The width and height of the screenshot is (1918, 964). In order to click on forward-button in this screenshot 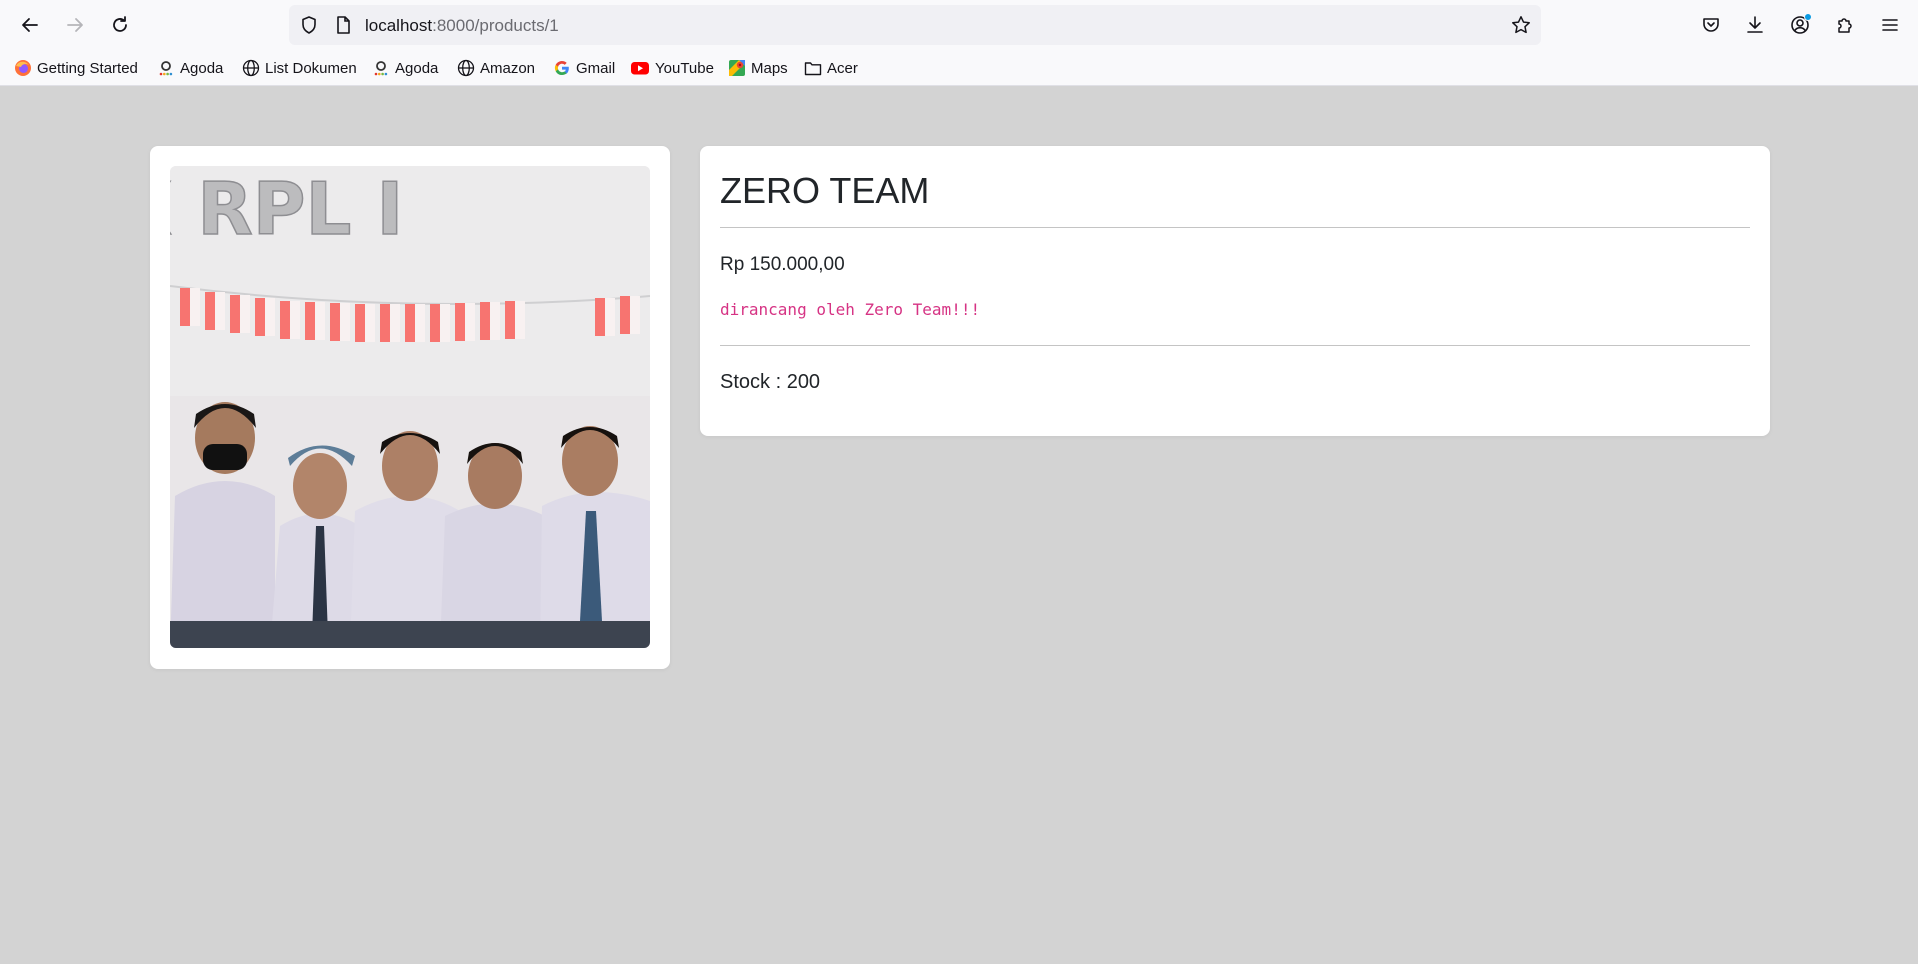, I will do `click(75, 25)`.